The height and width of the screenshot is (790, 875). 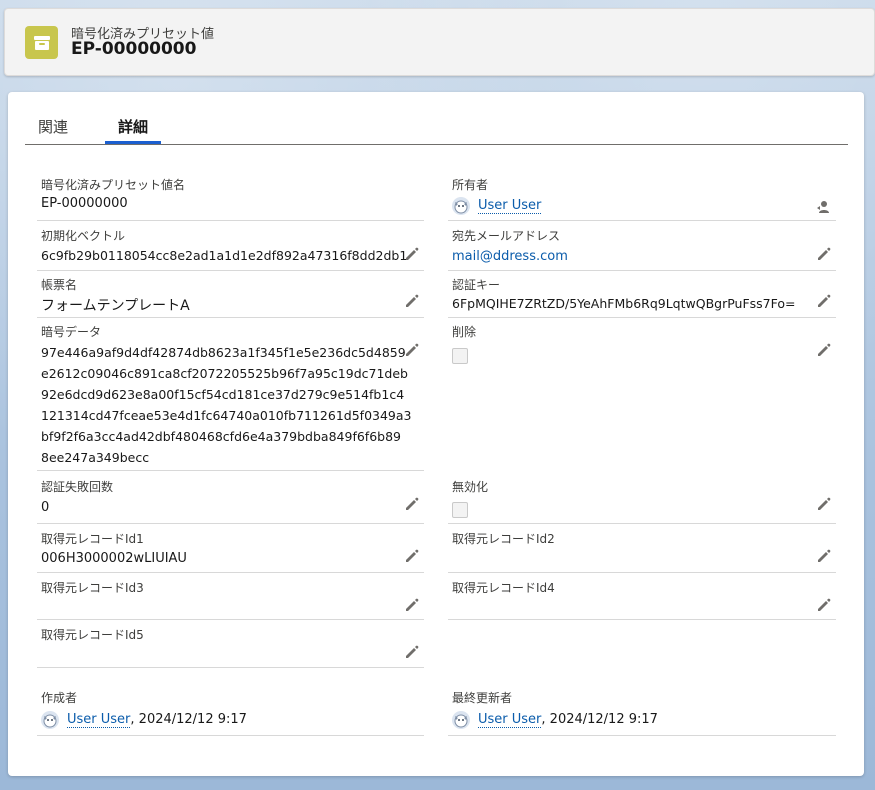 I want to click on field-value: 0, so click(x=45, y=507).